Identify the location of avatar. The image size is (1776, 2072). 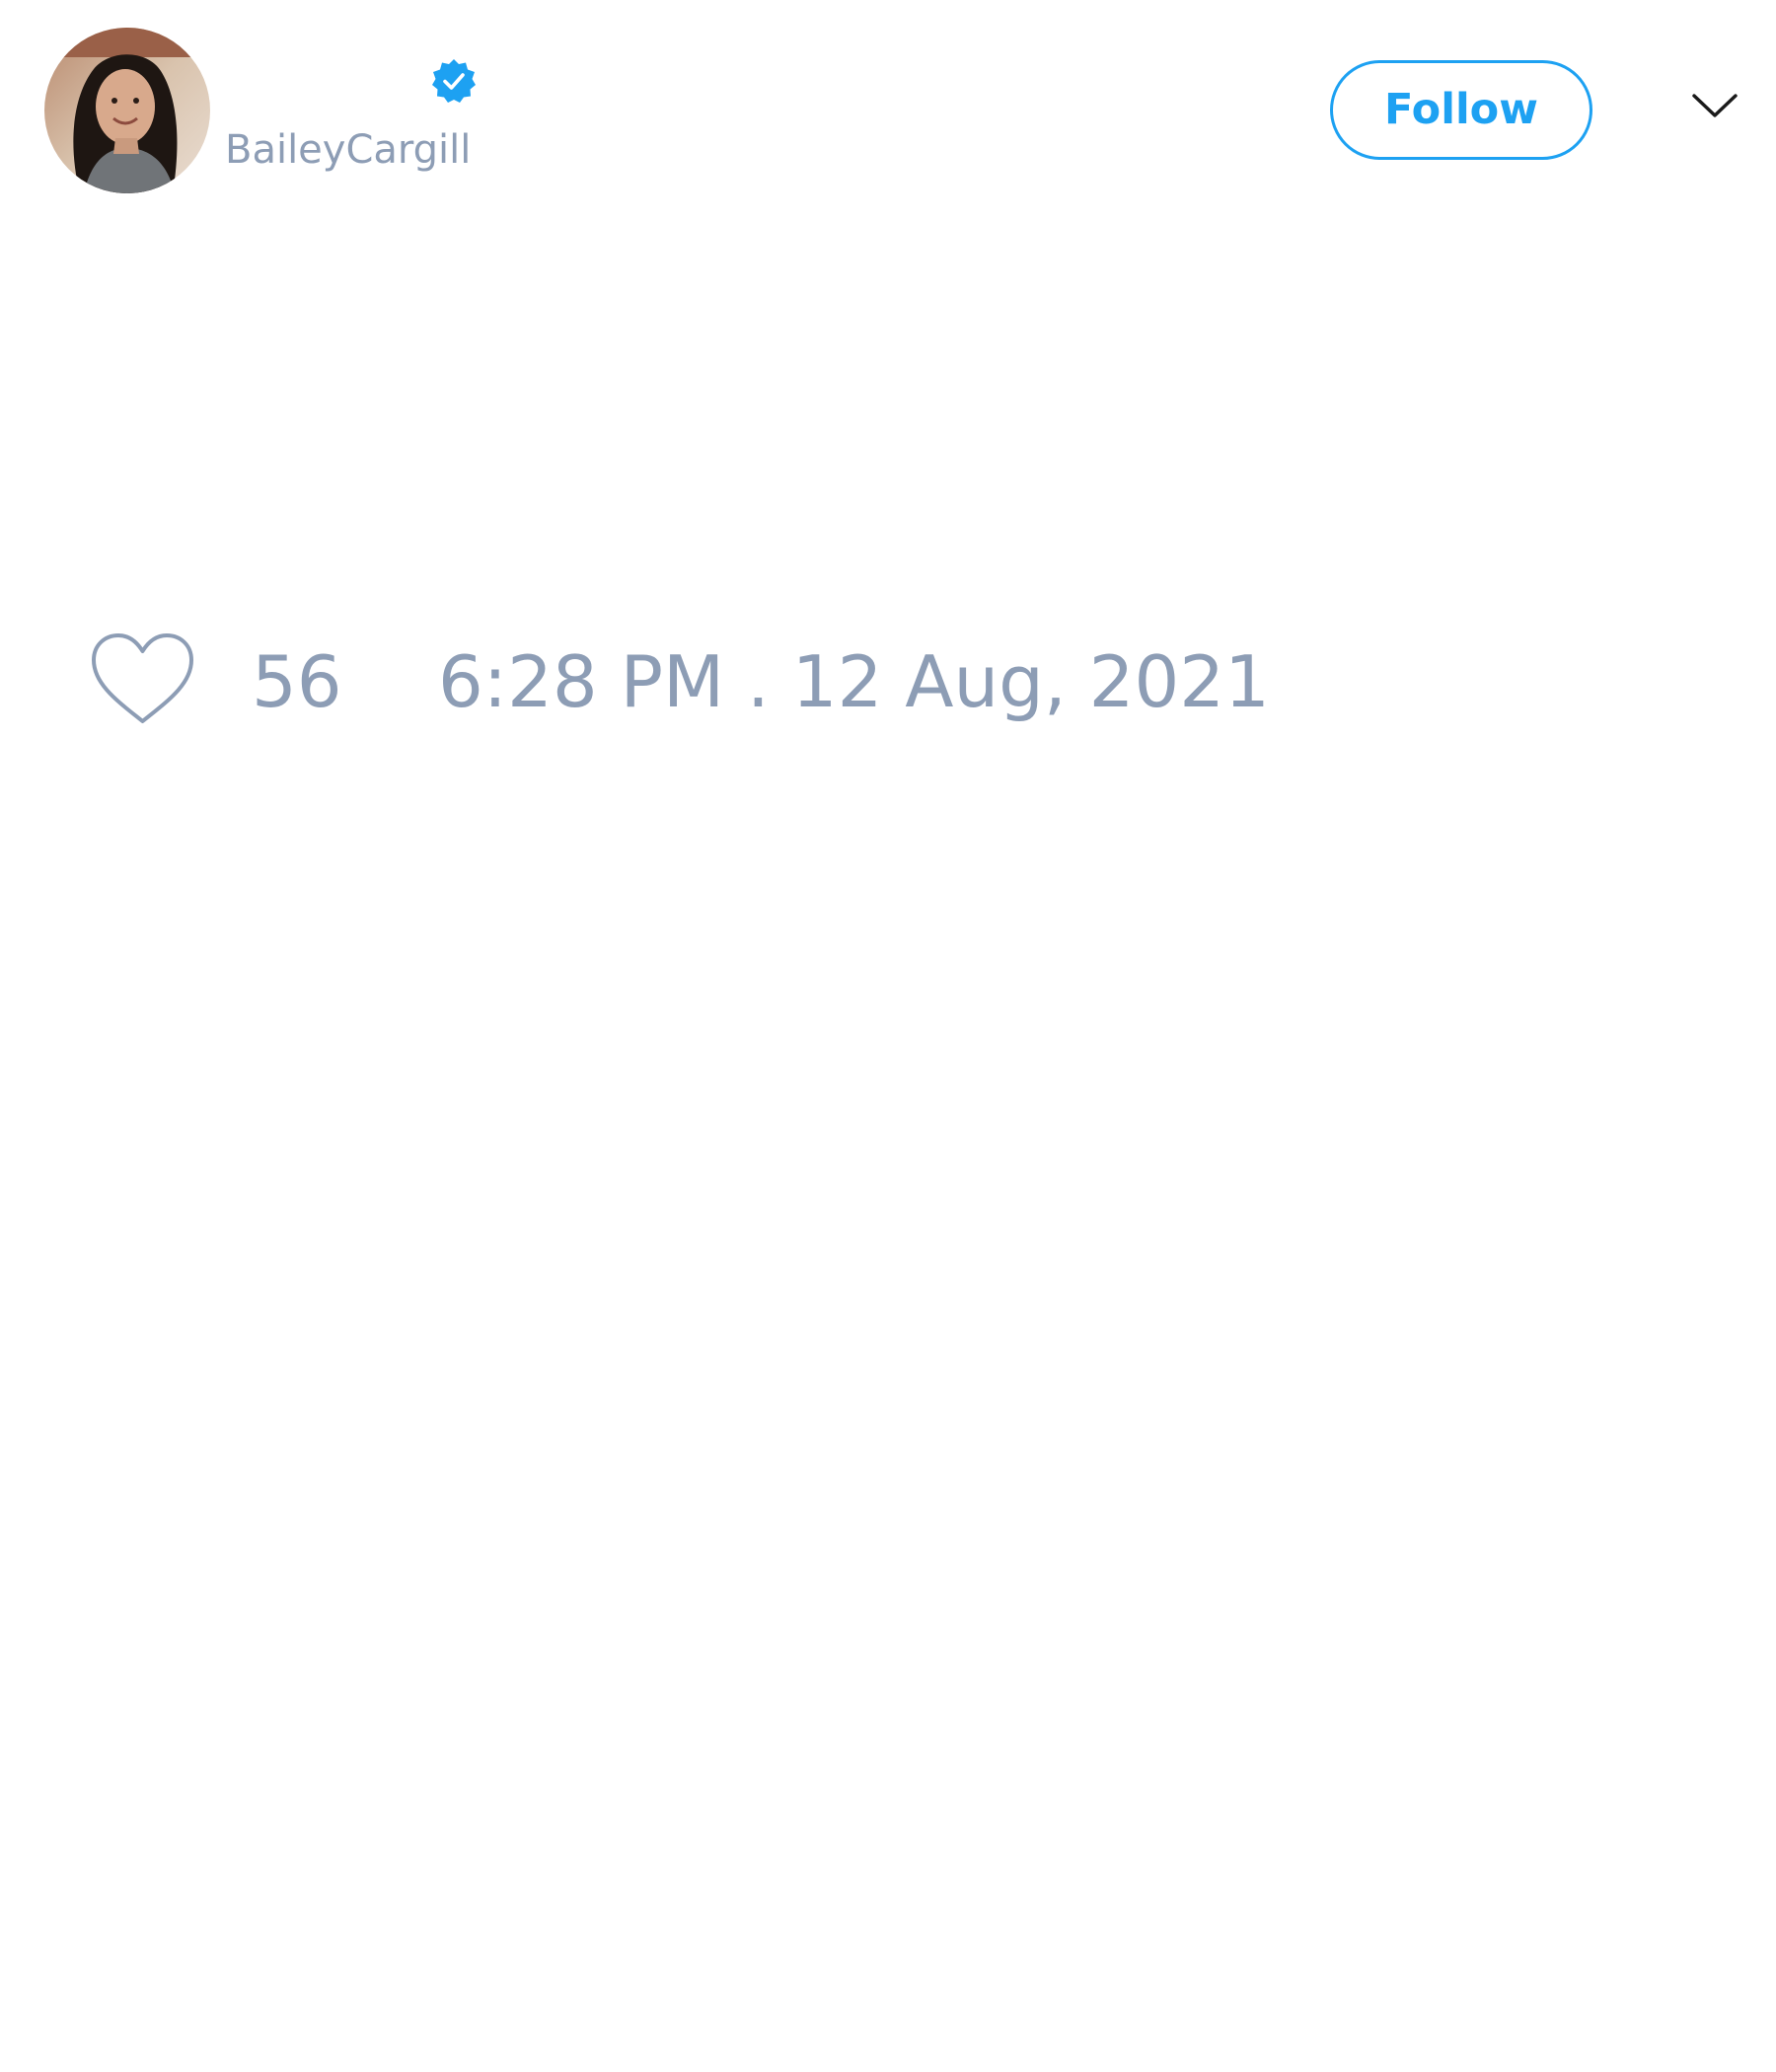
(127, 111).